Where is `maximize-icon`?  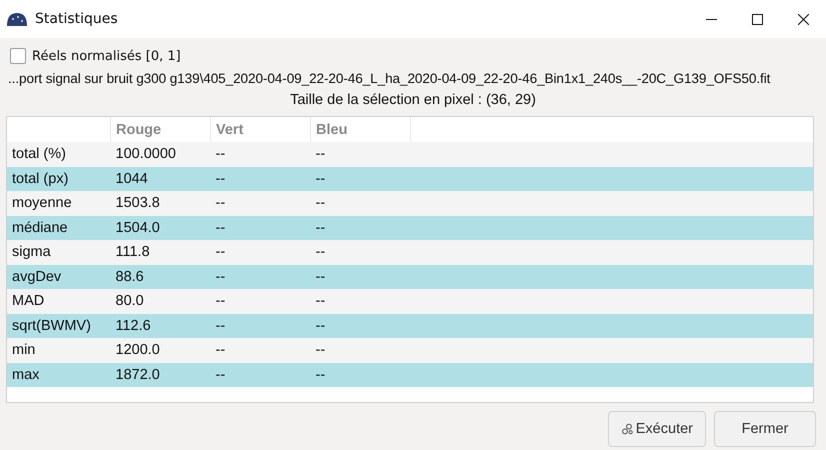 maximize-icon is located at coordinates (757, 19).